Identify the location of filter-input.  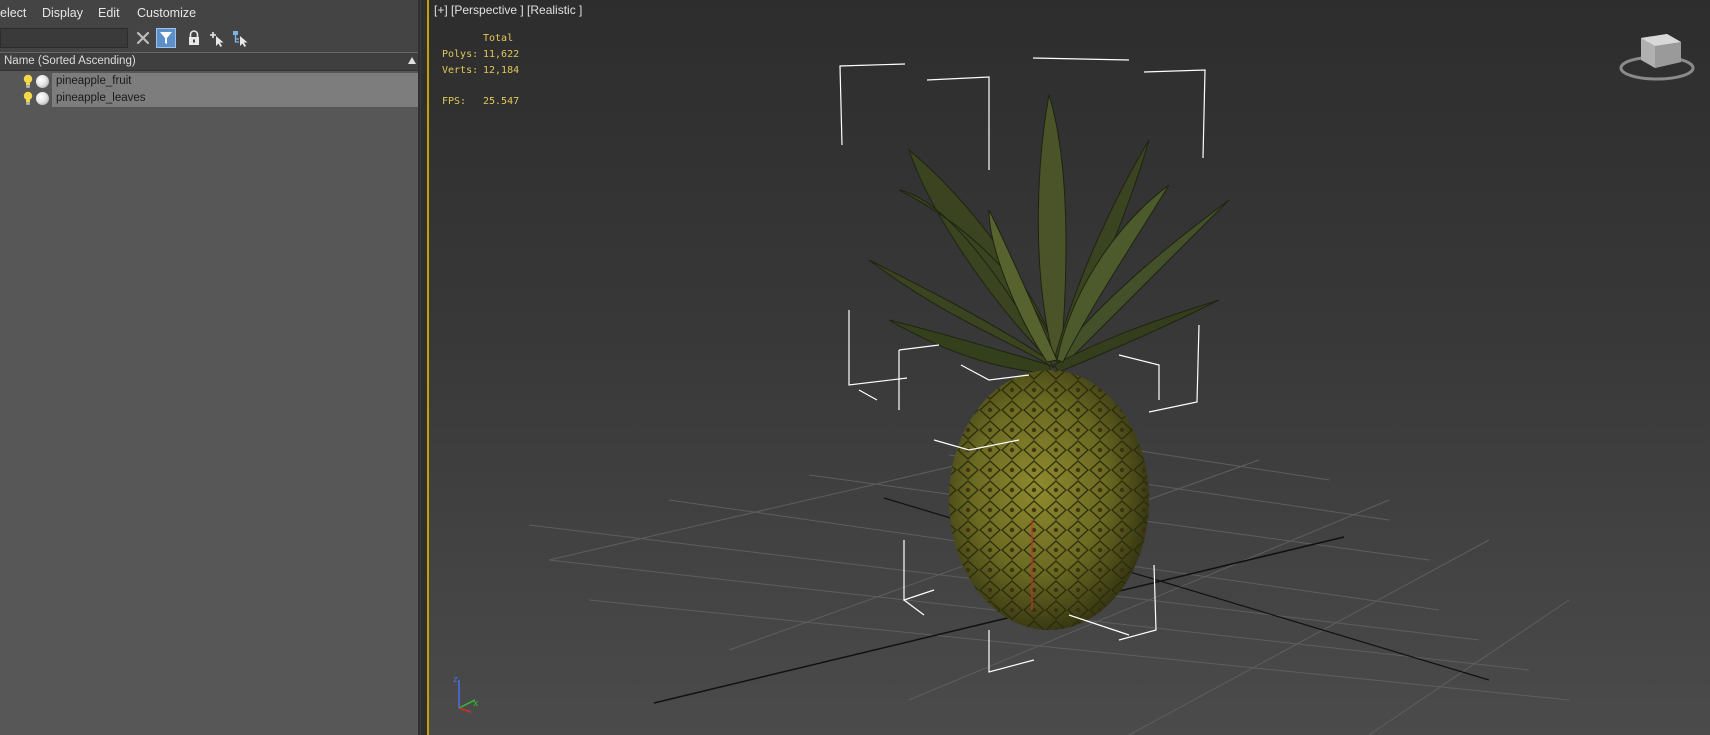
(64, 38).